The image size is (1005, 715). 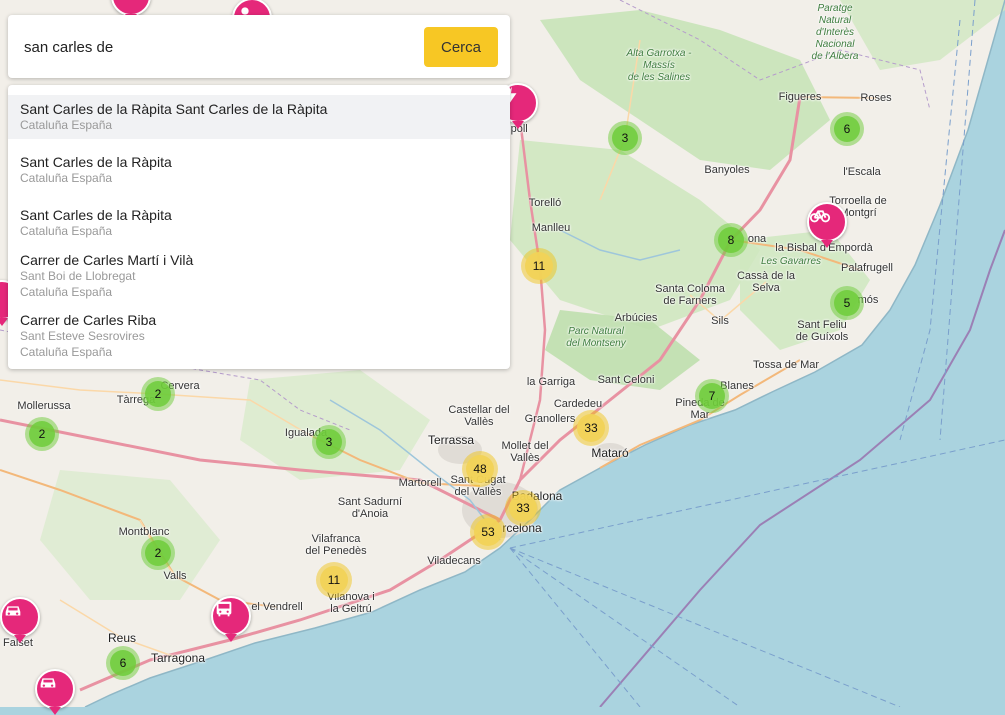 I want to click on result-subtitle: Sant Boi de Llobregat, so click(x=78, y=276).